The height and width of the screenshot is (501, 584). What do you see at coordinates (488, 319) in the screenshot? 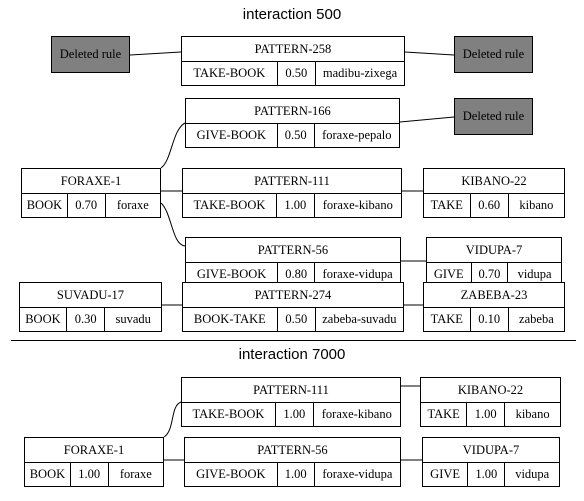
I see `node-weight: 0.10` at bounding box center [488, 319].